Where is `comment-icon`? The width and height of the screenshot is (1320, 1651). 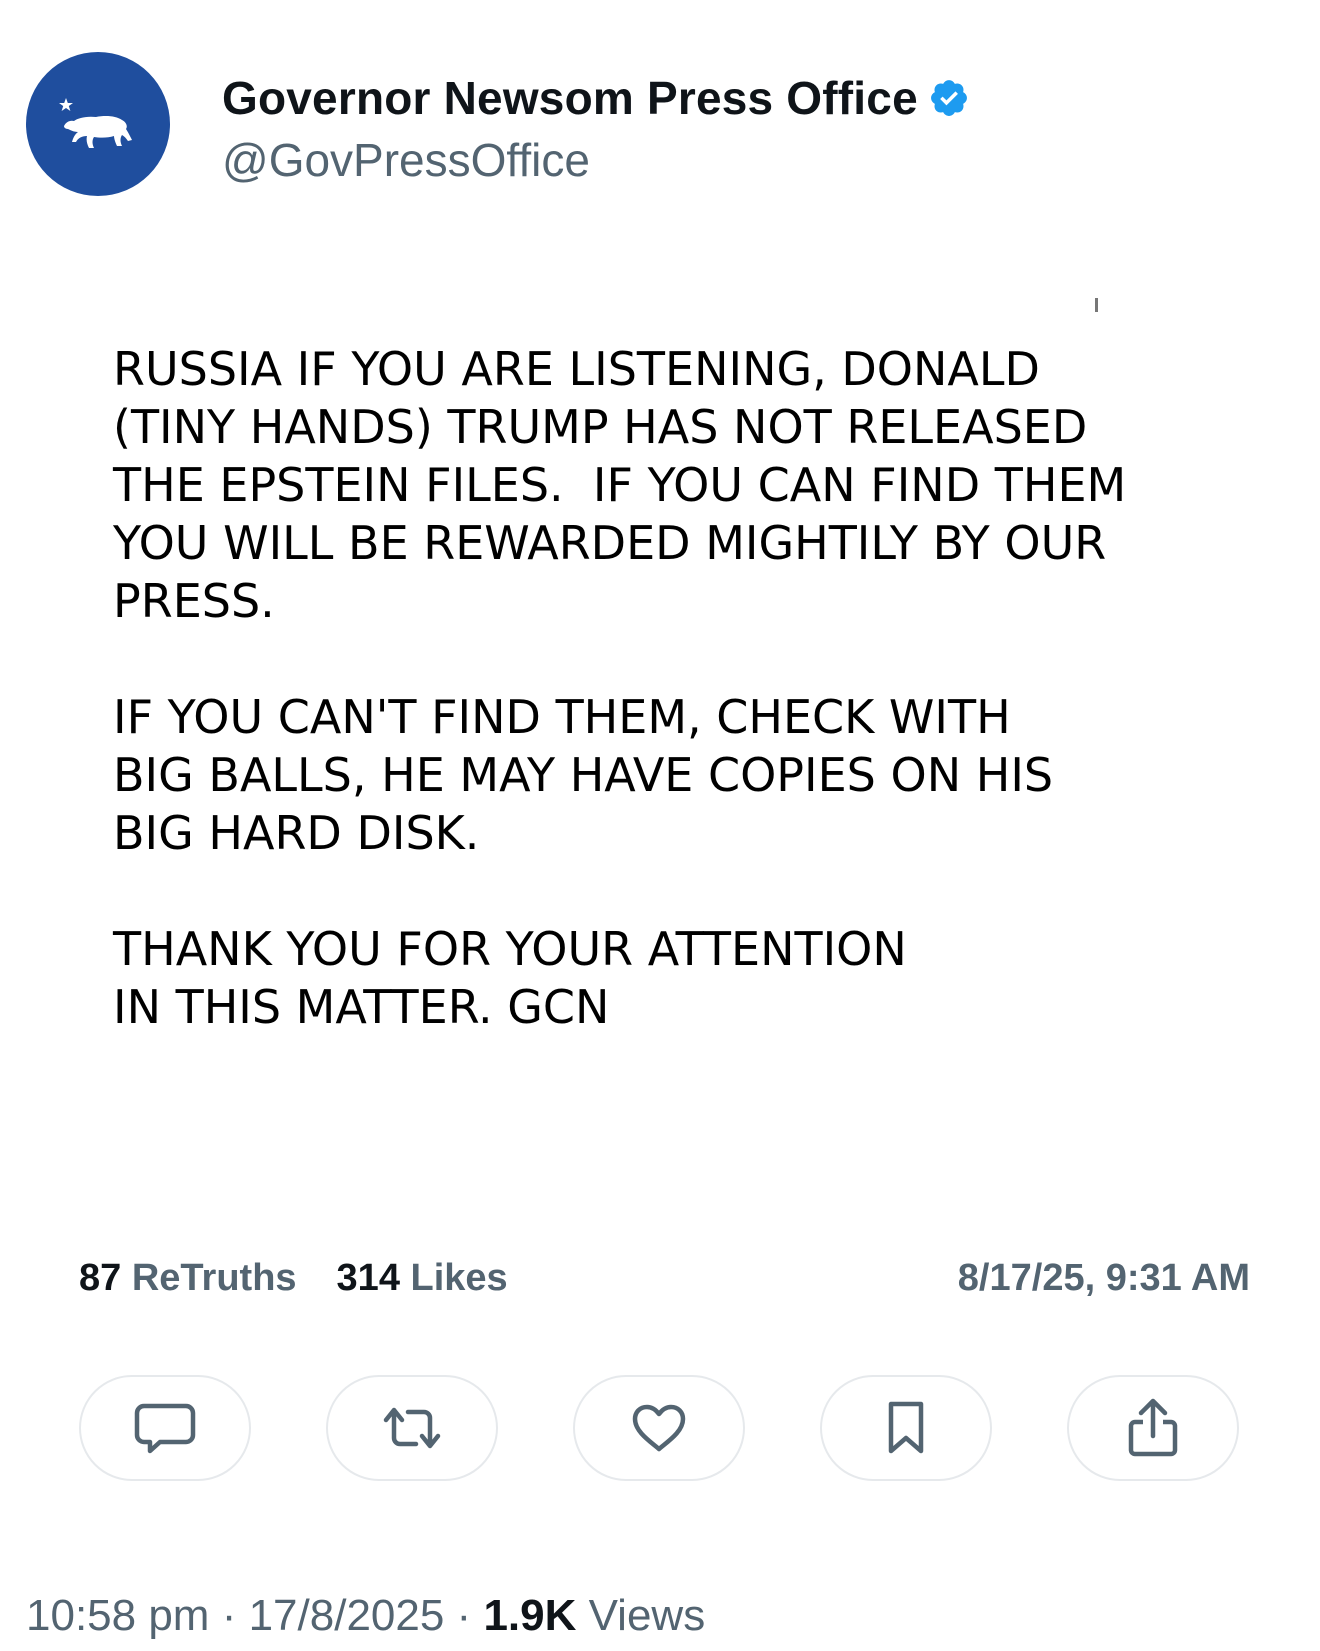 comment-icon is located at coordinates (165, 1428).